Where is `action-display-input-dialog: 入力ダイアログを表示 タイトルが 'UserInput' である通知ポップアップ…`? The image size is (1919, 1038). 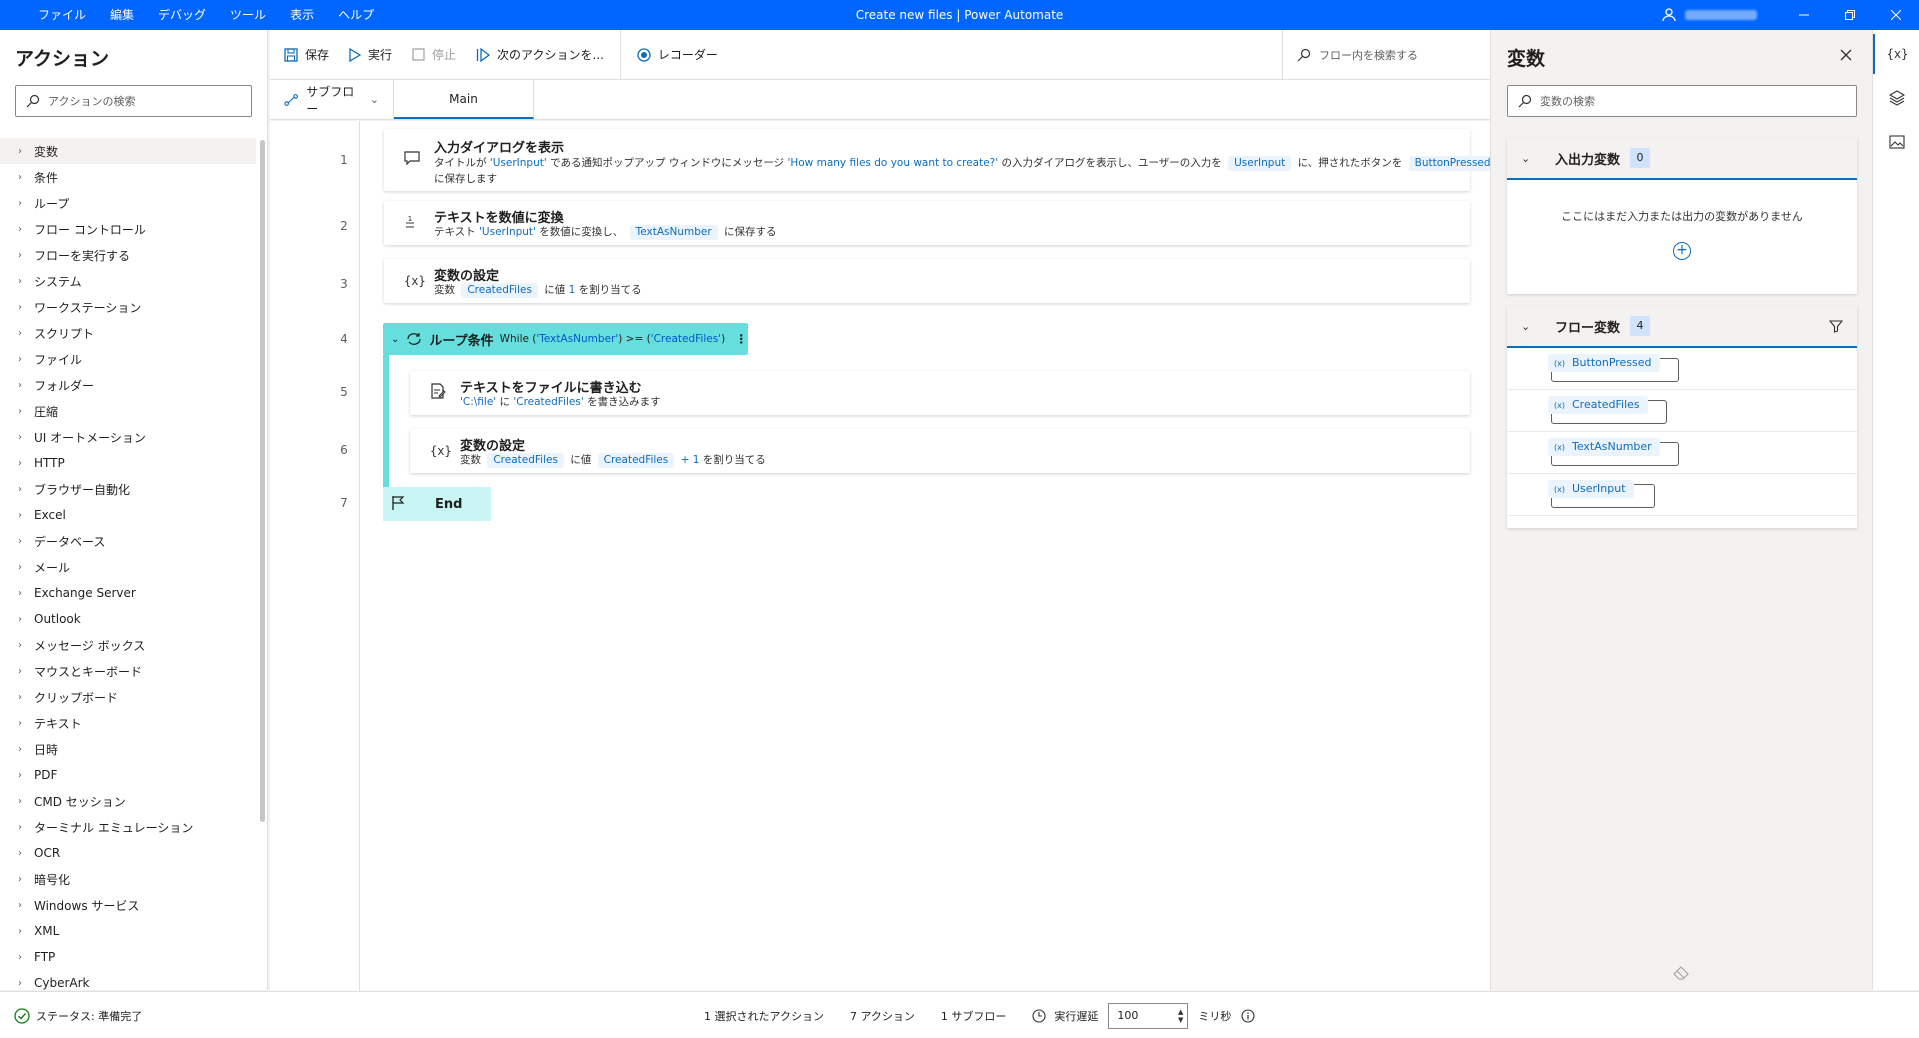 action-display-input-dialog: 入力ダイアログを表示 タイトルが 'UserInput' である通知ポップアップ… is located at coordinates (940, 160).